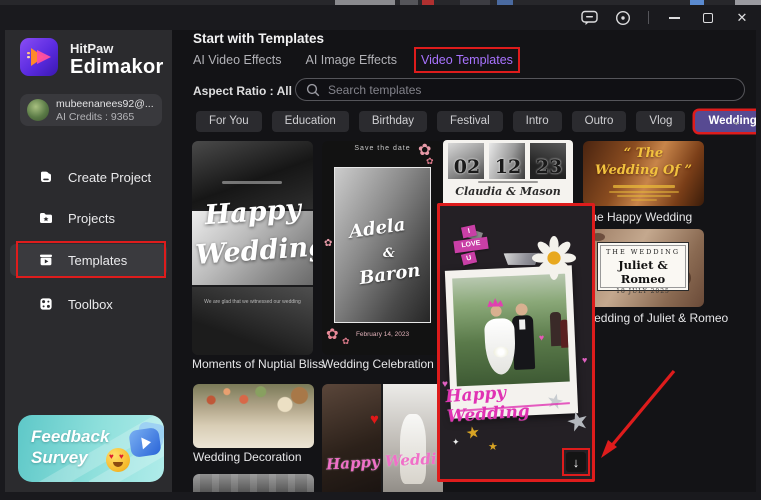 The height and width of the screenshot is (500, 761). I want to click on search-bar, so click(520, 89).